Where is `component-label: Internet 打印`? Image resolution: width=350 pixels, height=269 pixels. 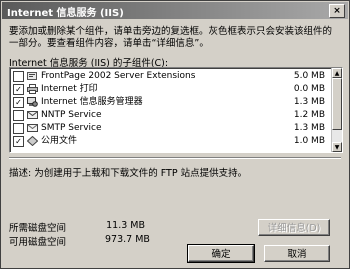 component-label: Internet 打印 is located at coordinates (69, 89).